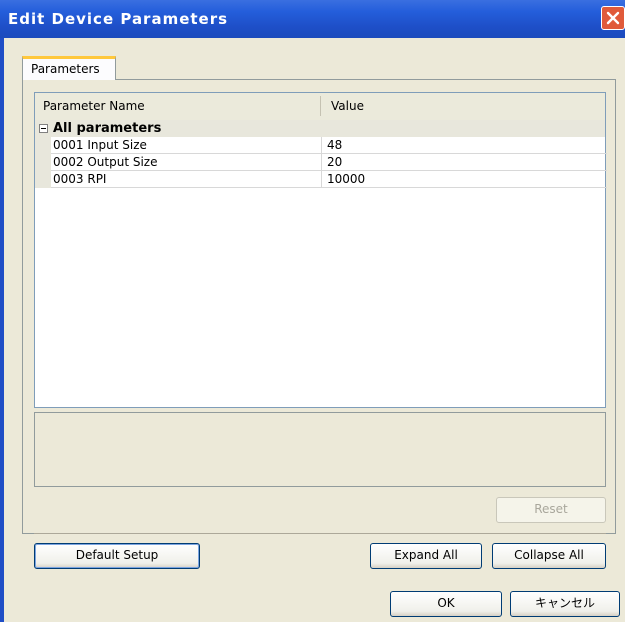  Describe the element at coordinates (320, 533) in the screenshot. I see `separator` at that location.